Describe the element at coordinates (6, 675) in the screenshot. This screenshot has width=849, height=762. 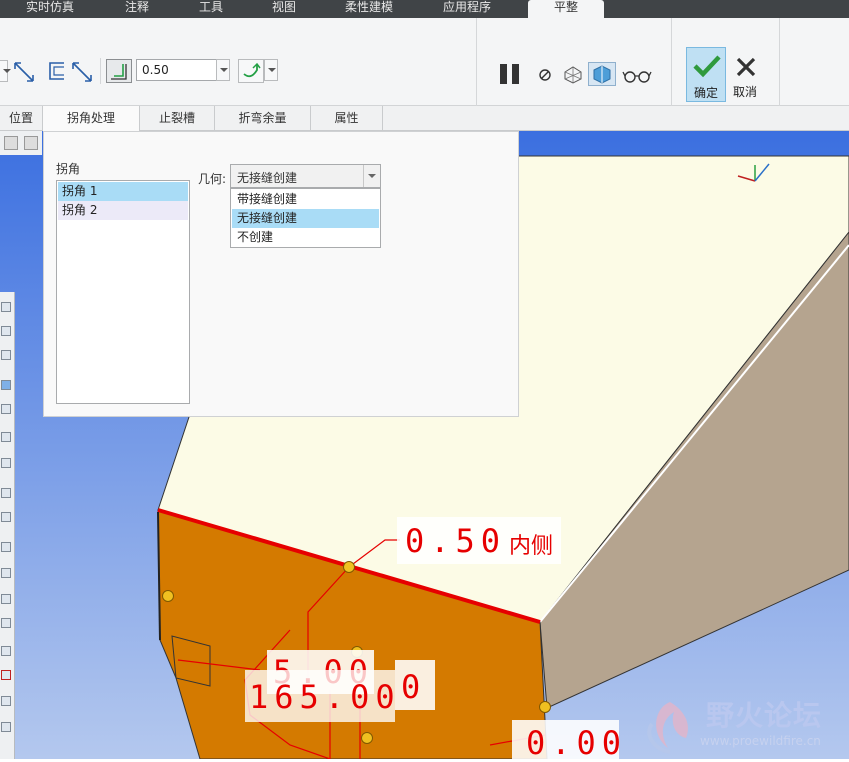
I see `sketch-display-icon` at that location.